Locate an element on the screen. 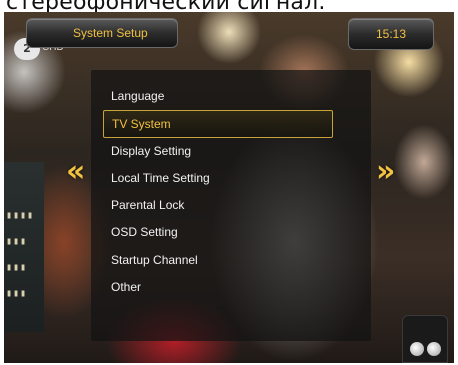 This screenshot has height=365, width=458. menu-item-display-setting: Display Setting is located at coordinates (218, 151).